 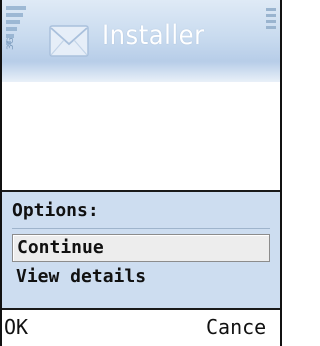 I want to click on option-continue: Continue, so click(x=141, y=248).